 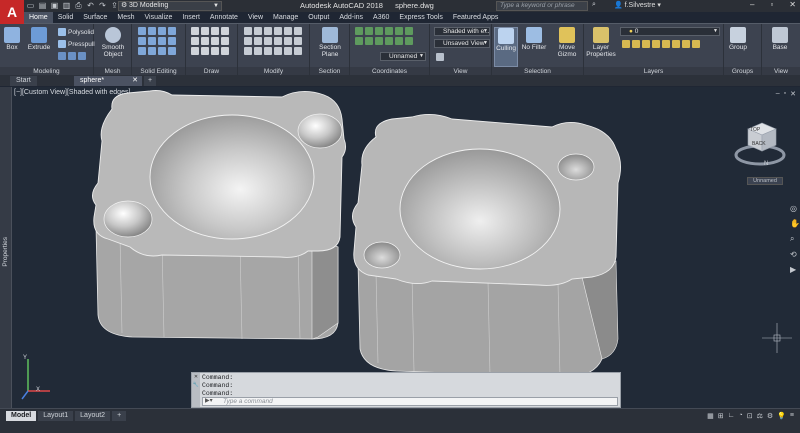 I want to click on ucs-combo: Unnamed ▼, so click(x=403, y=56).